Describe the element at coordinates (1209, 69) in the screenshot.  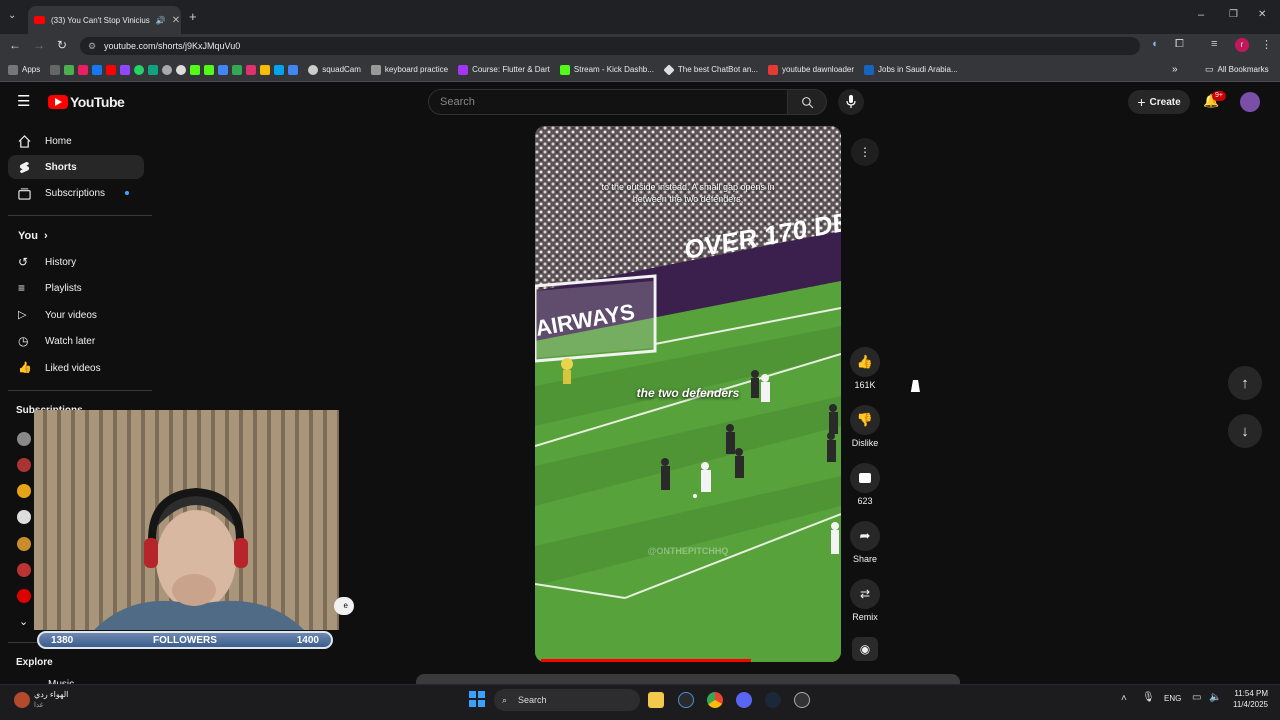
I see `folder-icon: ▭` at that location.